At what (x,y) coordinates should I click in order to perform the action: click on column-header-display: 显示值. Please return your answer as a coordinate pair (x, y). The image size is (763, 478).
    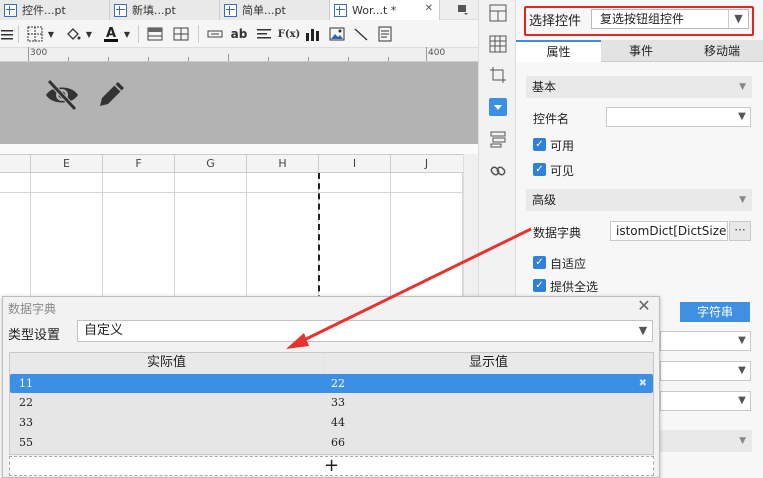
    Looking at the image, I should click on (488, 363).